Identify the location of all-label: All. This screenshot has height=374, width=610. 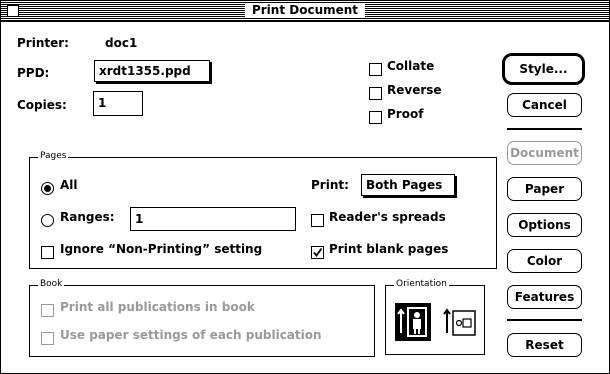
(69, 185).